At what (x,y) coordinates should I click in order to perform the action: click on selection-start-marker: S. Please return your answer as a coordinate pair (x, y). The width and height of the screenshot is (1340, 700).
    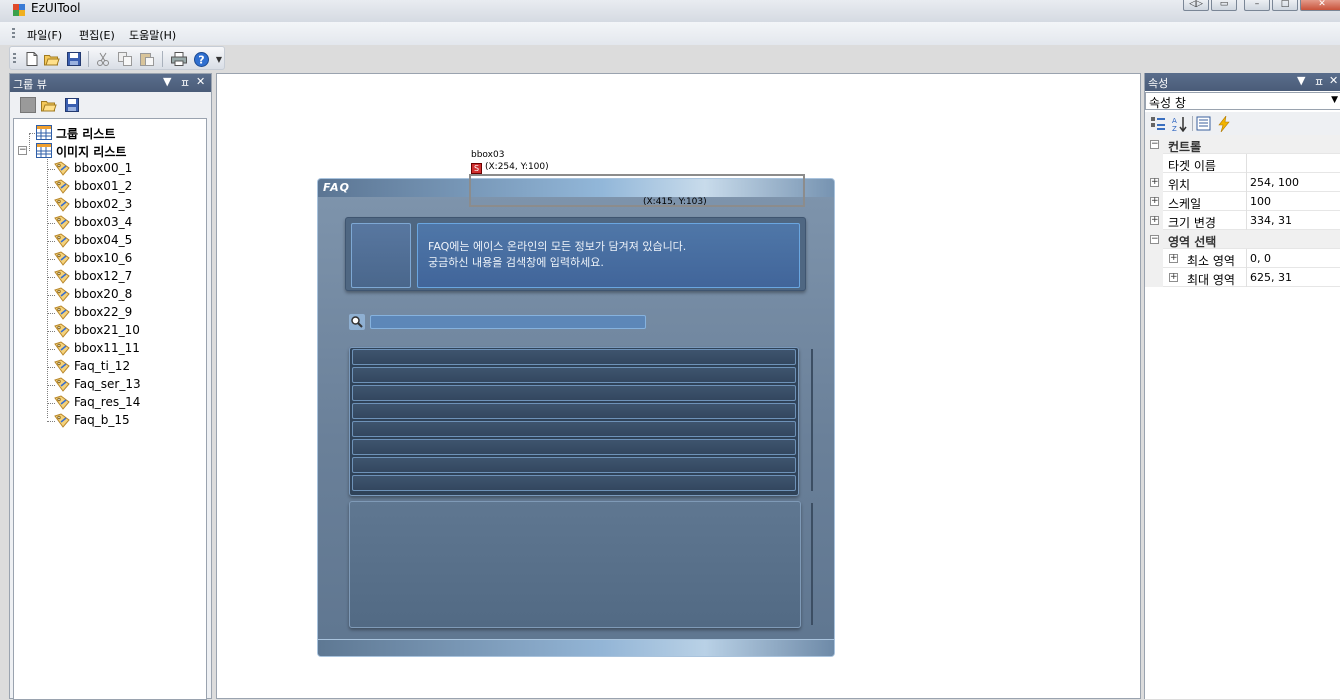
    Looking at the image, I should click on (476, 168).